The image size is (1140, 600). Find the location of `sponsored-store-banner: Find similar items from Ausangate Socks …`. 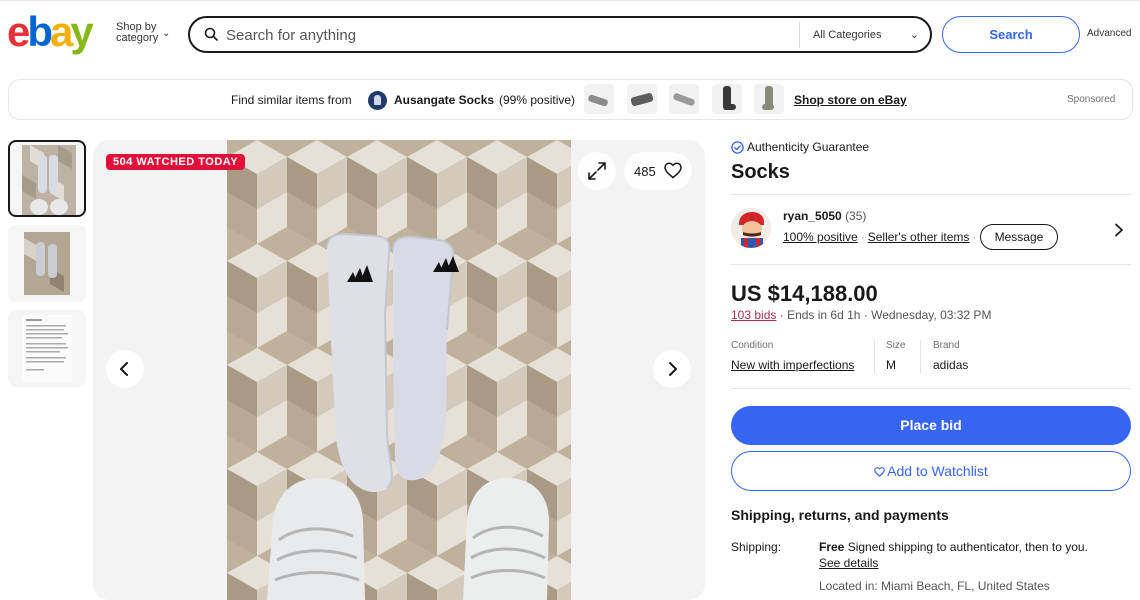

sponsored-store-banner: Find similar items from Ausangate Socks … is located at coordinates (570, 99).